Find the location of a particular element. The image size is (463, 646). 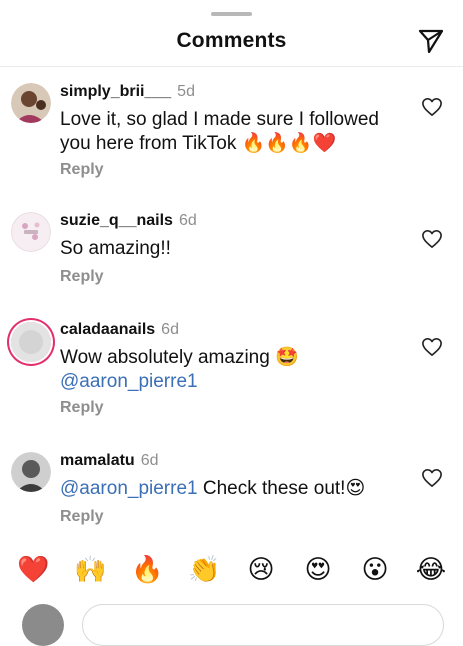

username: suzie_q__nails is located at coordinates (116, 220).